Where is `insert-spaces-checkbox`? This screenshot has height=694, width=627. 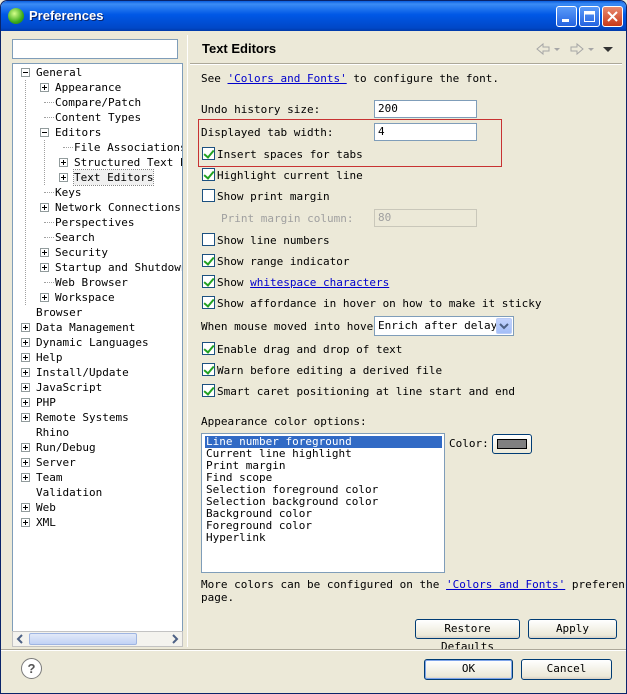
insert-spaces-checkbox is located at coordinates (208, 153).